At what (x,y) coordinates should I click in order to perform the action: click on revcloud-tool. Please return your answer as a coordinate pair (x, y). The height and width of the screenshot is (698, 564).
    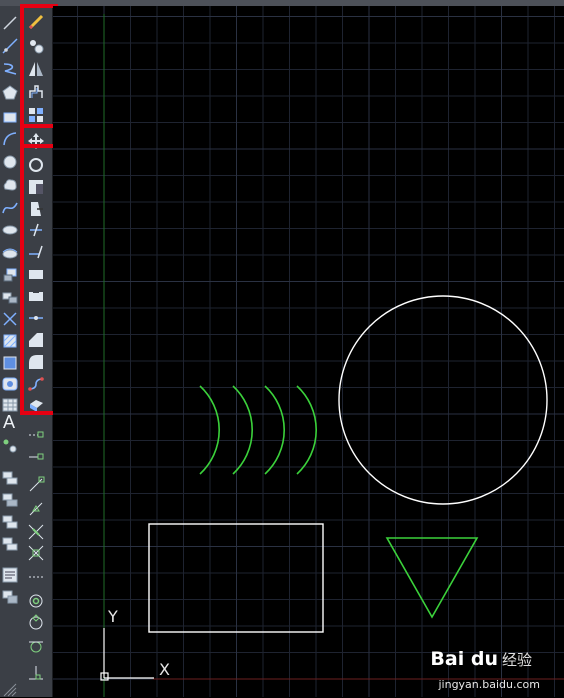
    Looking at the image, I should click on (10, 185).